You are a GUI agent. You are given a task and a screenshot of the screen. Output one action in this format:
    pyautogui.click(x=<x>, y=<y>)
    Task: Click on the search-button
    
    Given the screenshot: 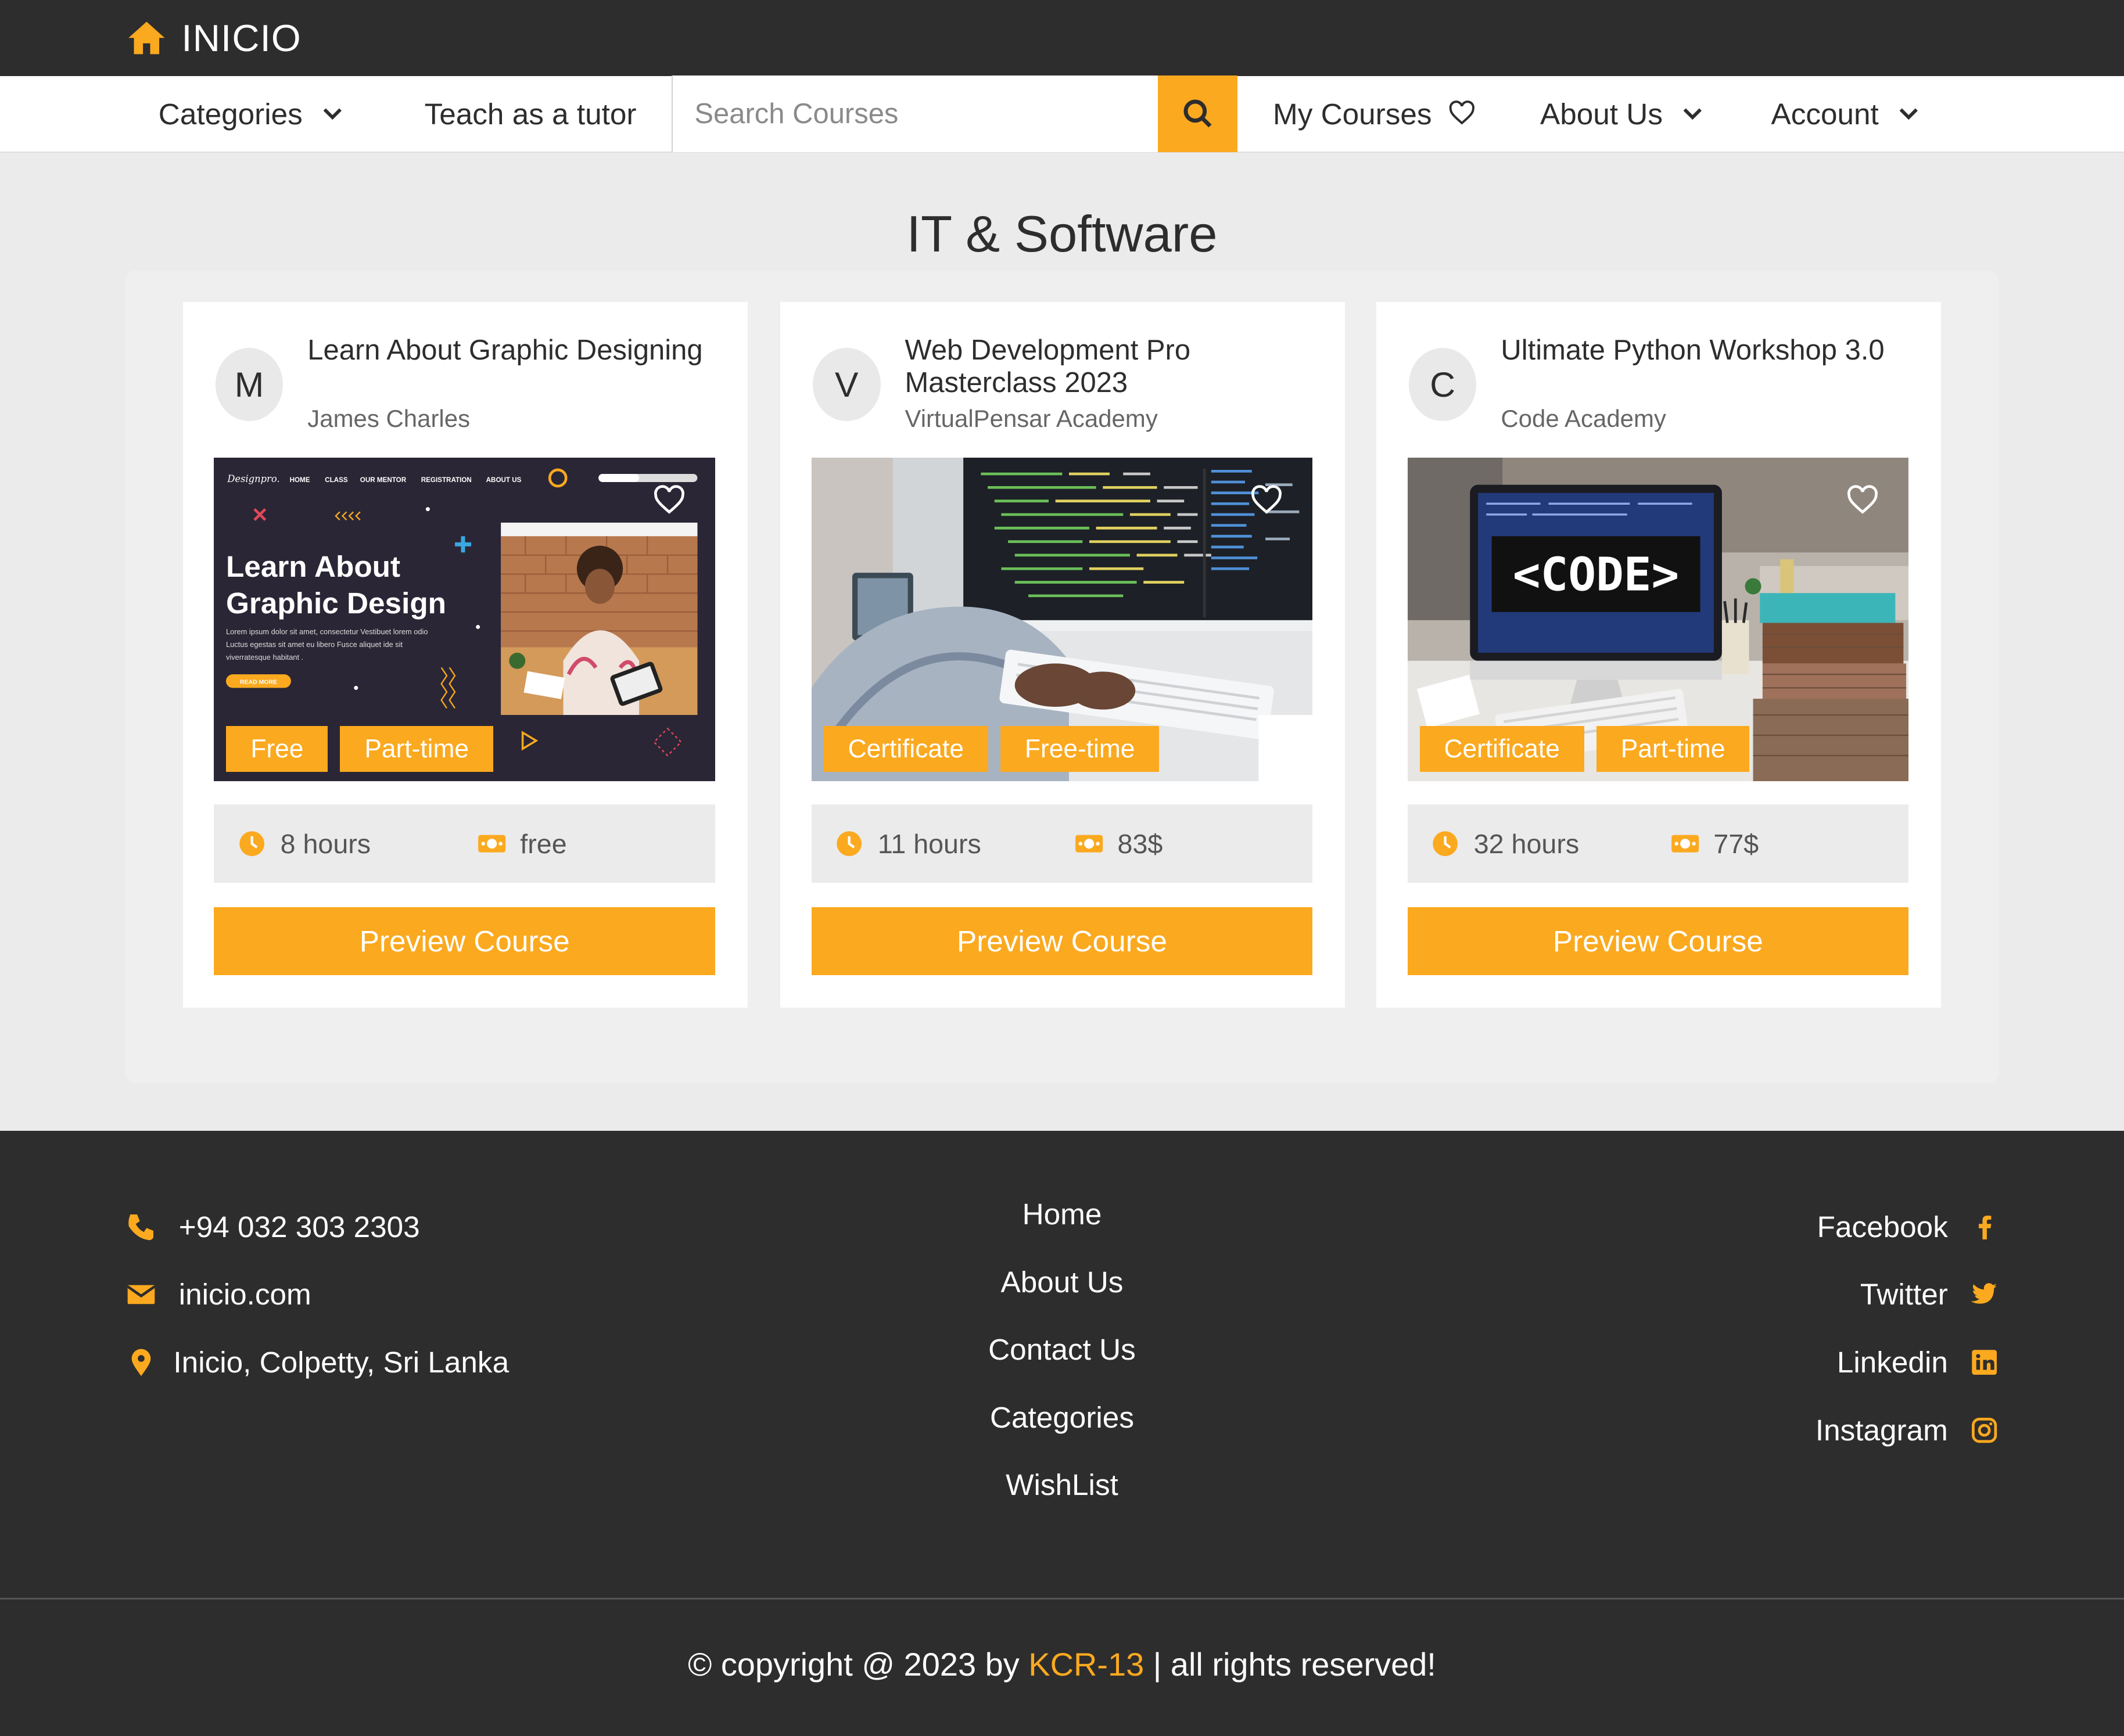 What is the action you would take?
    pyautogui.click(x=1197, y=114)
    